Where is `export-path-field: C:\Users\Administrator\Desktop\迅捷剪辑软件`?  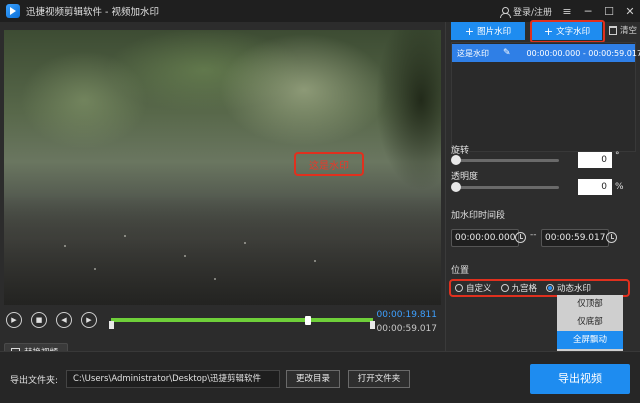
export-path-field: C:\Users\Administrator\Desktop\迅捷剪辑软件 is located at coordinates (173, 379).